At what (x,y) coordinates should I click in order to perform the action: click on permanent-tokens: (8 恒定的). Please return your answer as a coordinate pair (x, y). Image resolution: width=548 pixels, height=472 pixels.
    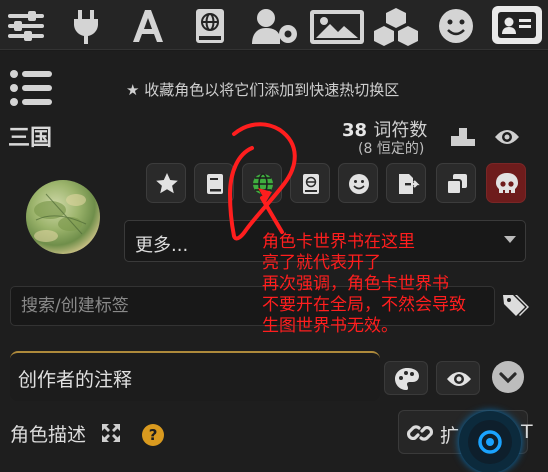
    Looking at the image, I should click on (391, 149).